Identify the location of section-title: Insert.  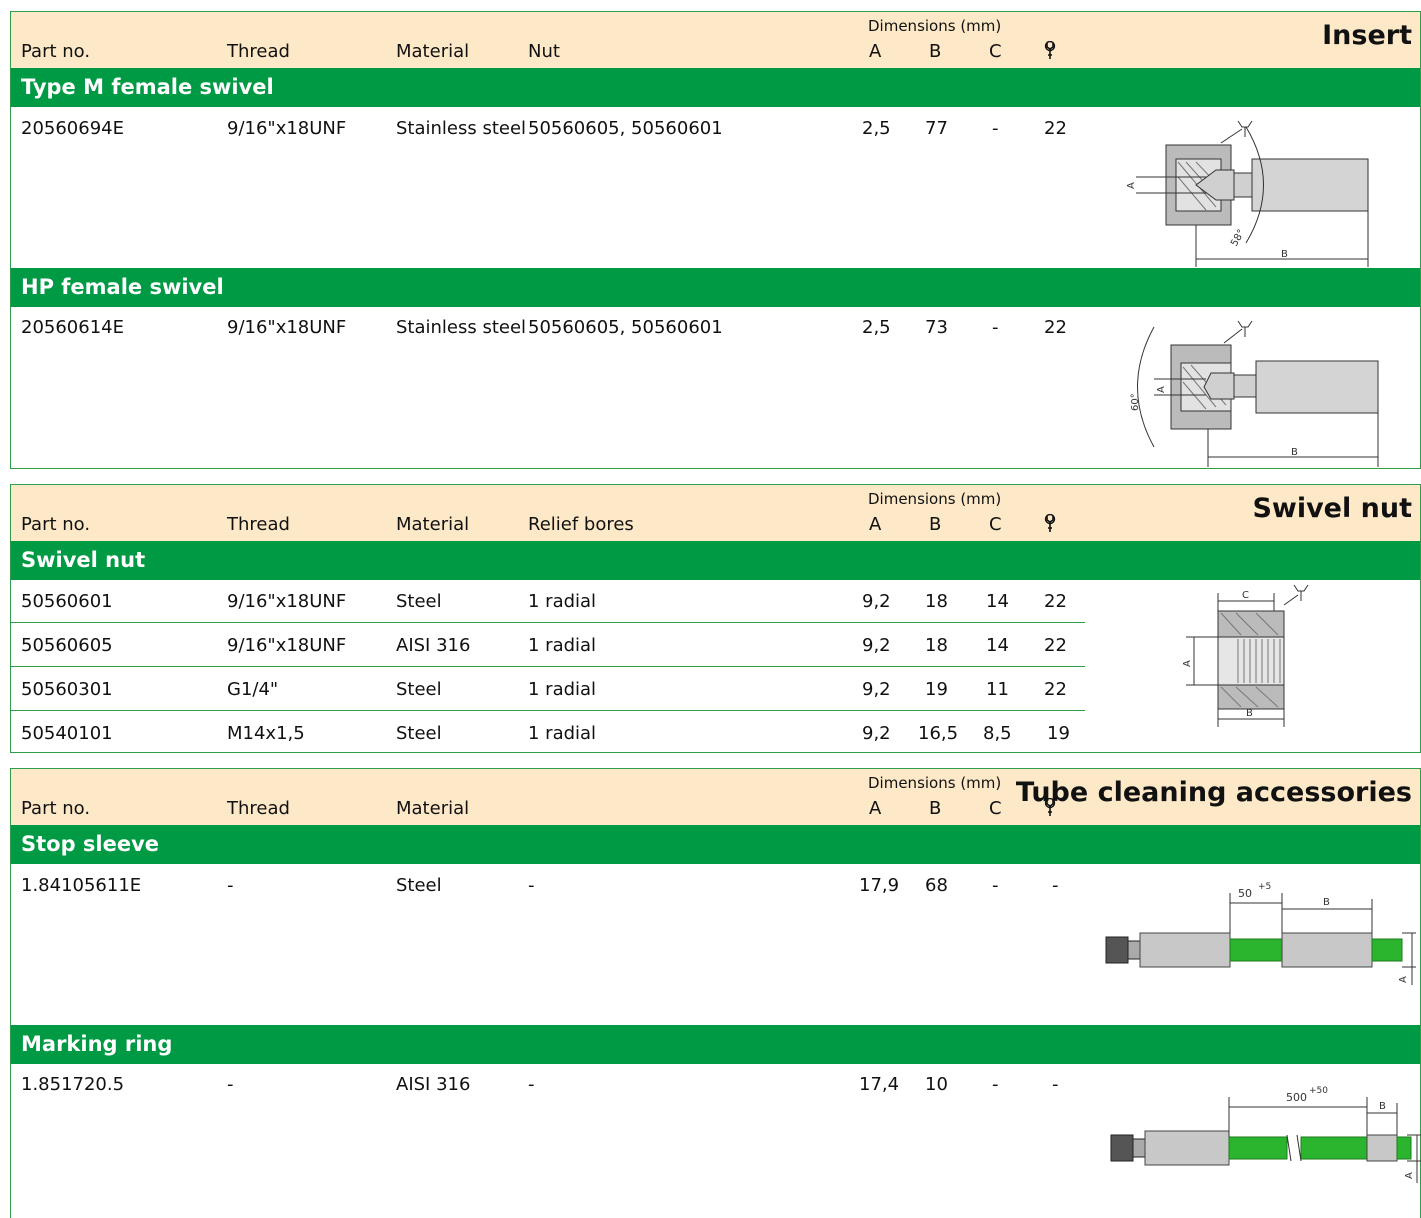
(1367, 35).